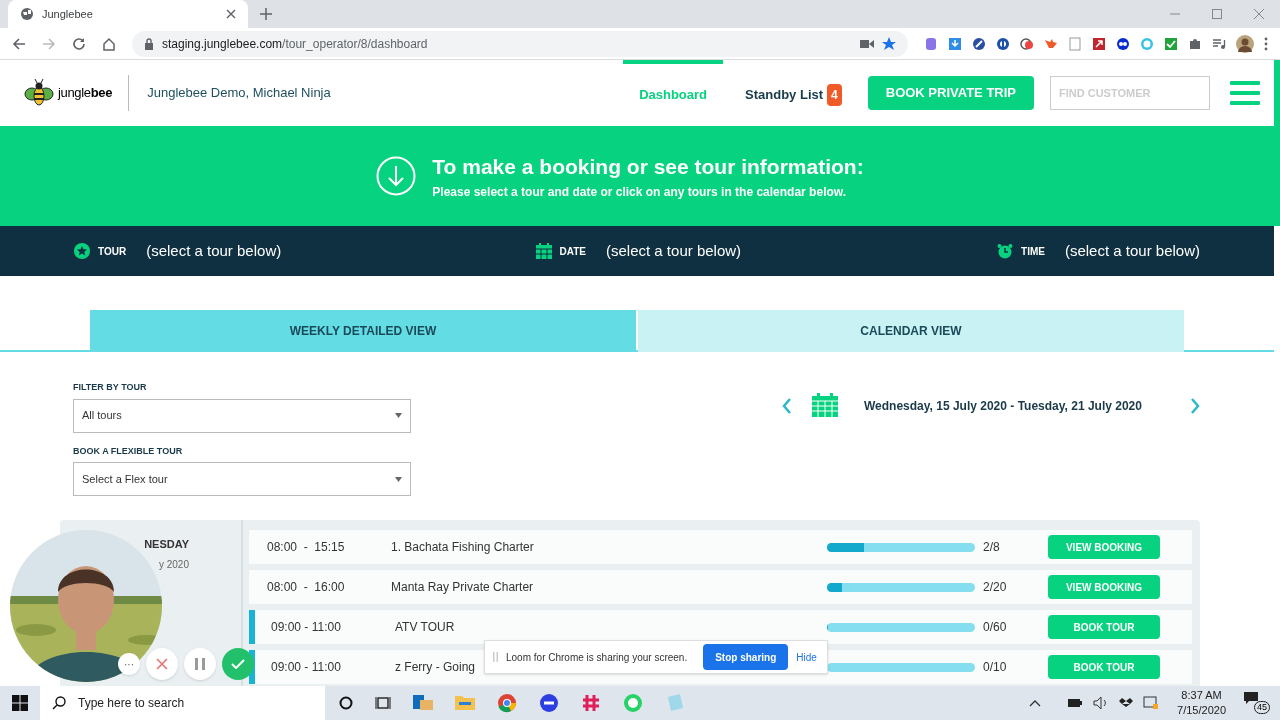  I want to click on field-label: TOUR, so click(112, 251).